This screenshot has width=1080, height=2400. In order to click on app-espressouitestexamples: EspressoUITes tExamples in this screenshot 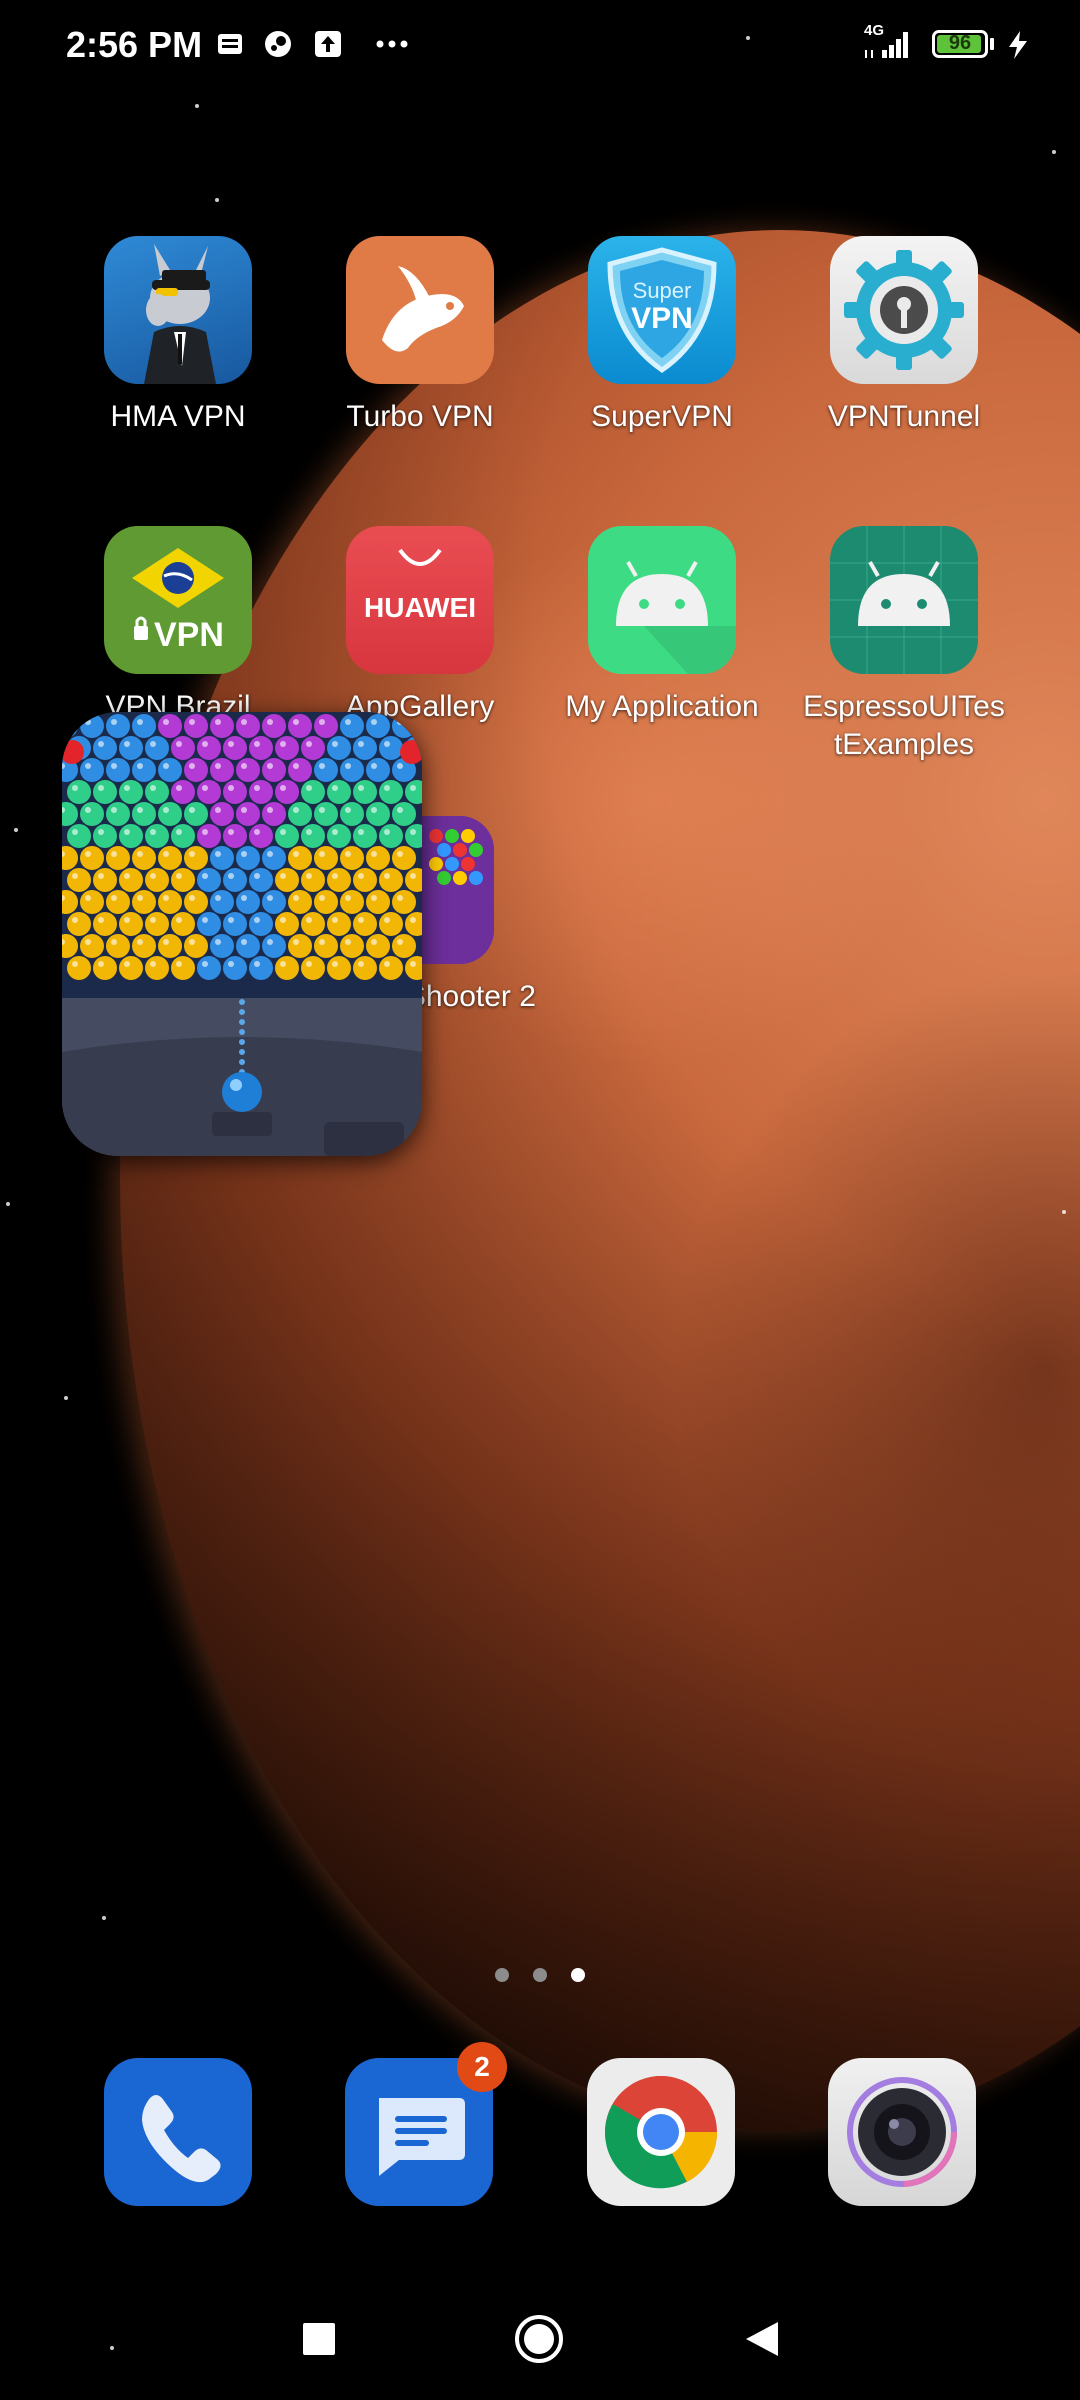, I will do `click(904, 645)`.